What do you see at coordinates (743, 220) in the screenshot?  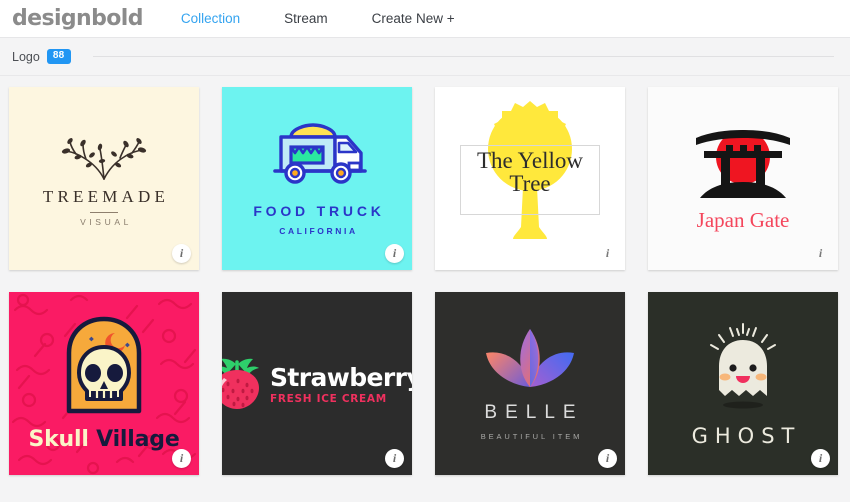 I see `card-title: Japan Gate` at bounding box center [743, 220].